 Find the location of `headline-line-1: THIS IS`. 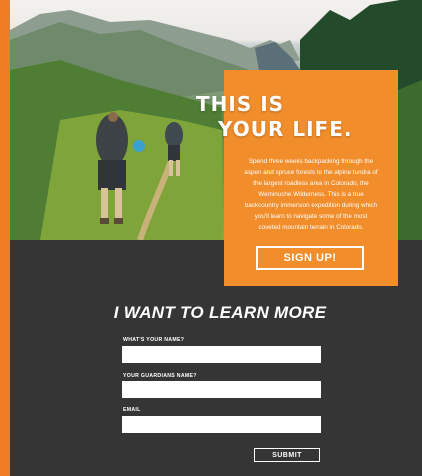

headline-line-1: THIS IS is located at coordinates (240, 104).